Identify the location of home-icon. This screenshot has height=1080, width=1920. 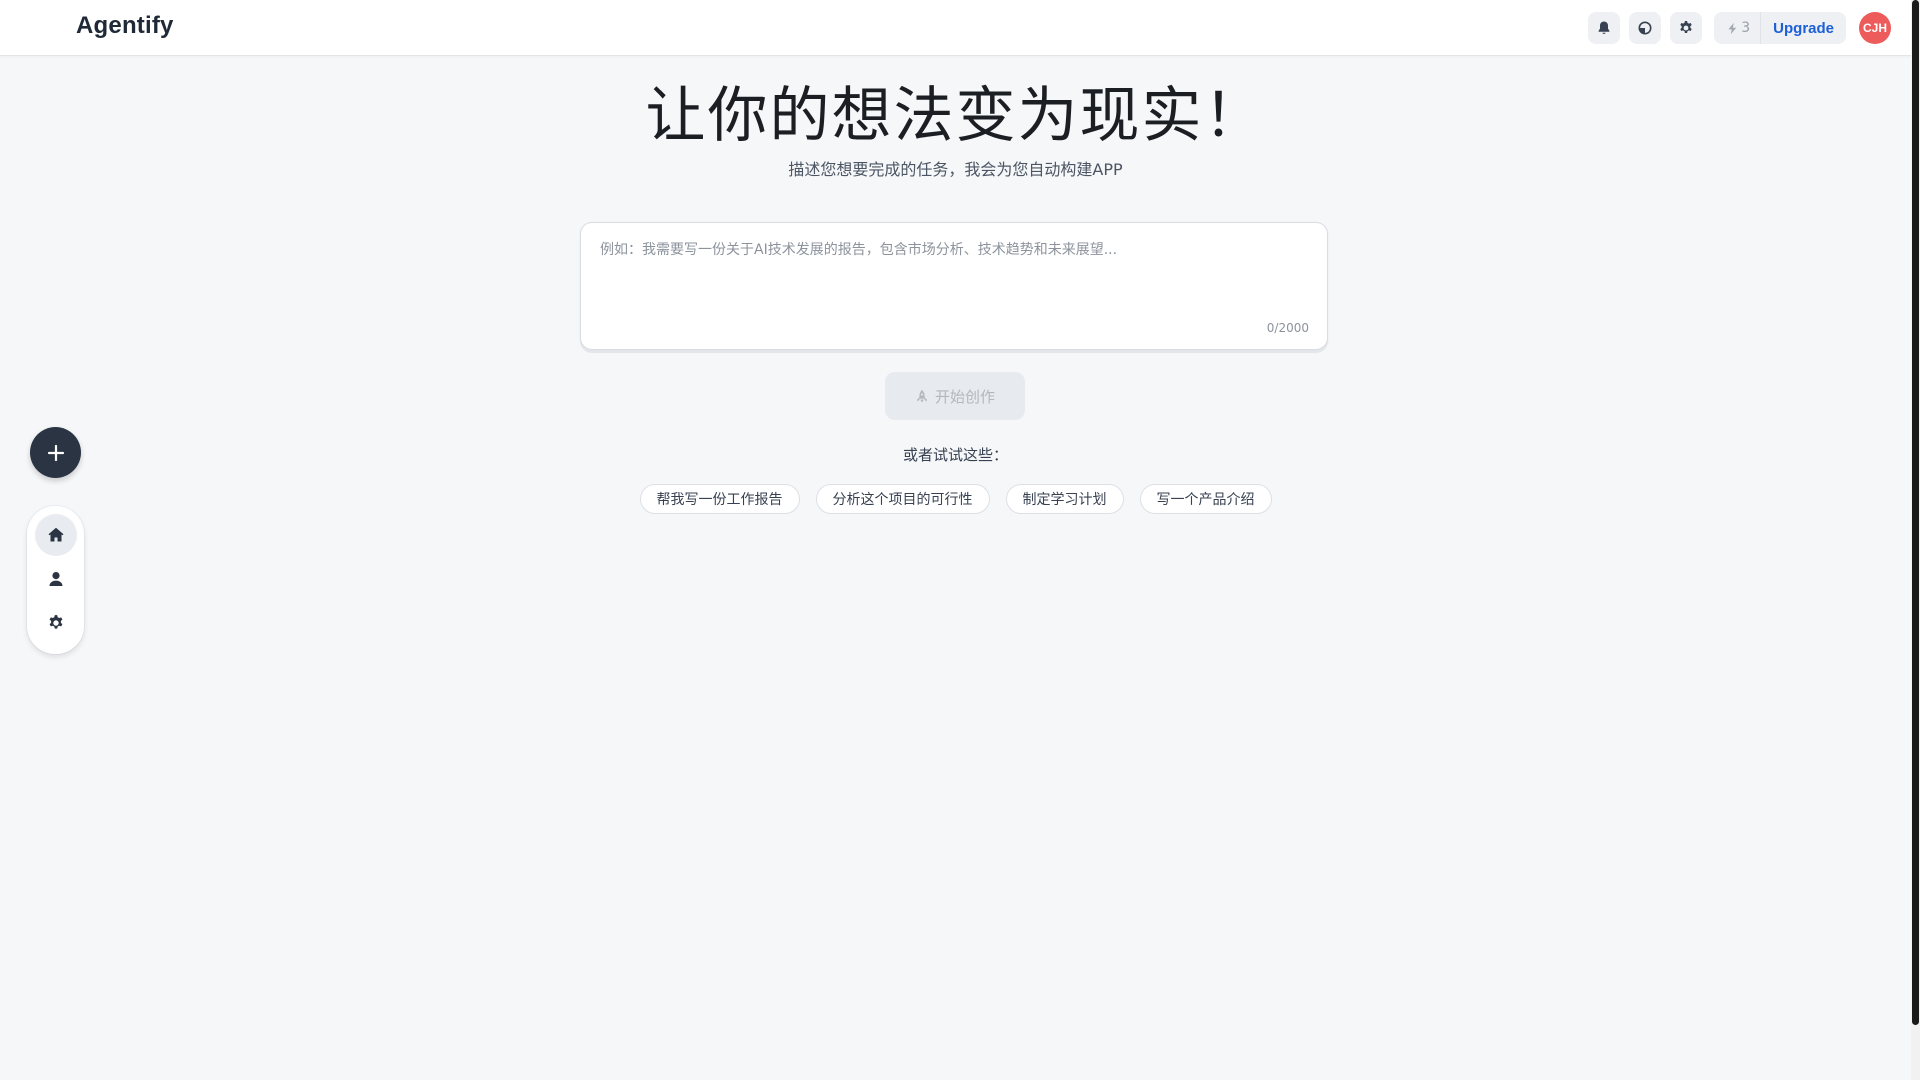
(55, 534).